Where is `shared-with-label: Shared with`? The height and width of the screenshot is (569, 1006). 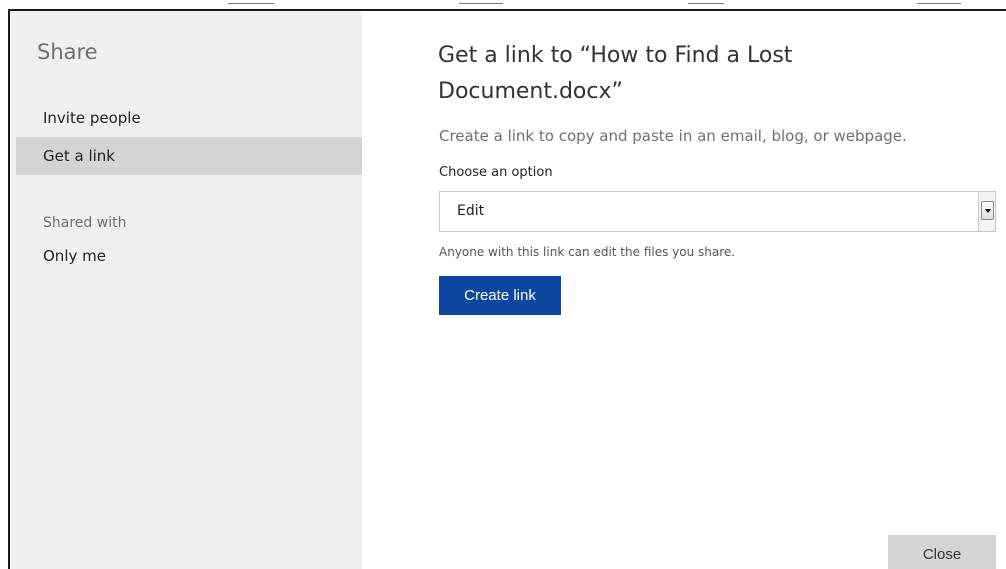
shared-with-label: Shared with is located at coordinates (85, 223).